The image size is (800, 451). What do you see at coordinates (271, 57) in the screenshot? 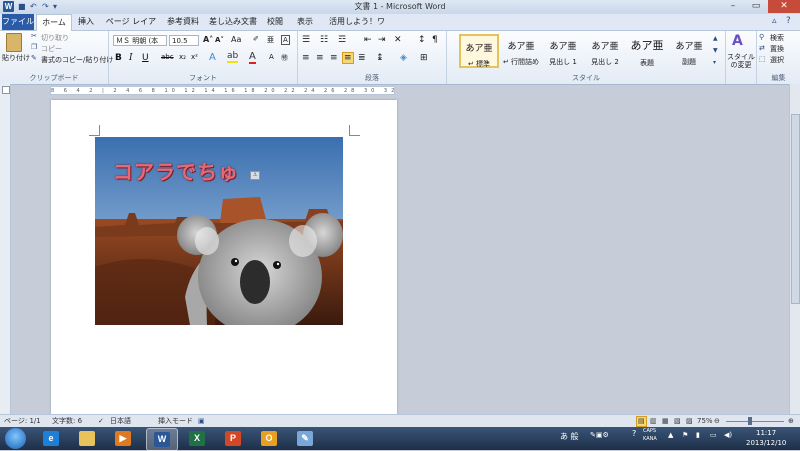
I see `char-shading-icon: A` at bounding box center [271, 57].